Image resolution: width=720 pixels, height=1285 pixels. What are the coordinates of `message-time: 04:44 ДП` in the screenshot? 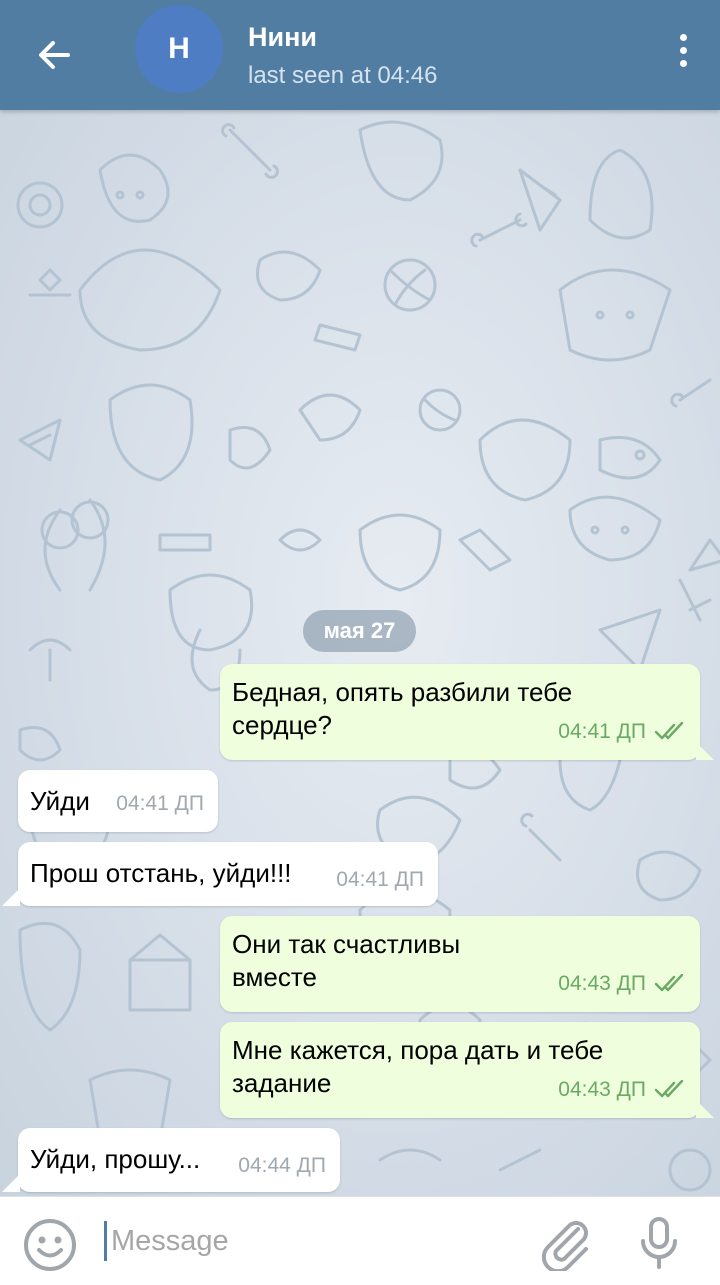 It's located at (282, 1165).